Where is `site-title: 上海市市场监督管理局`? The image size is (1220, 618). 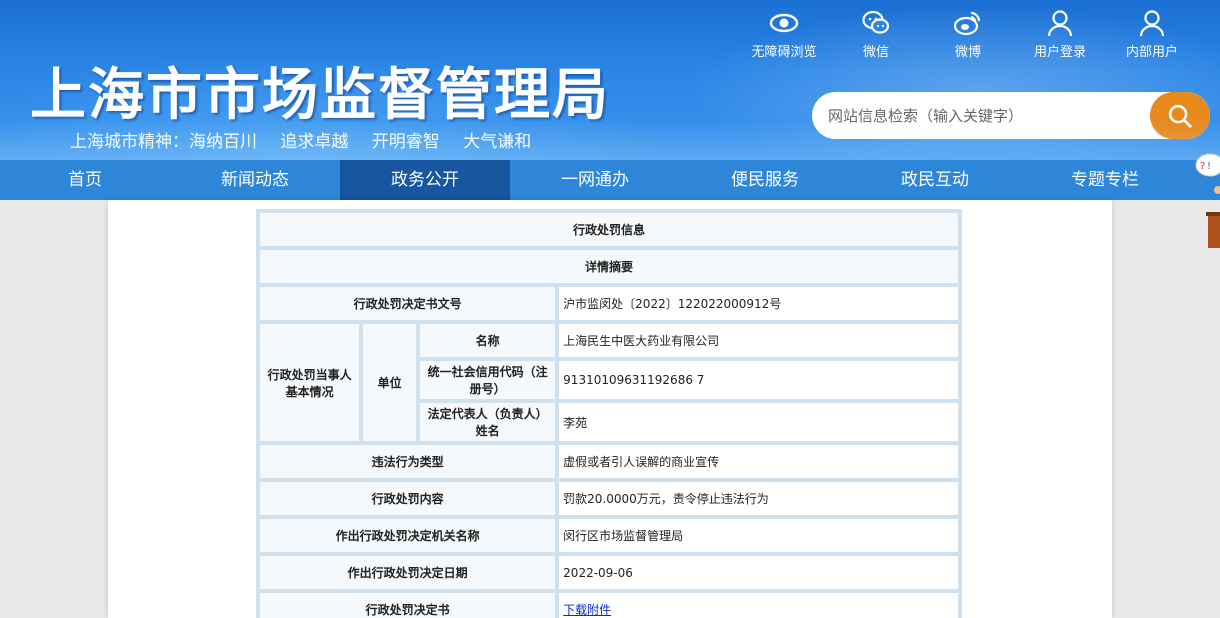 site-title: 上海市市场监督管理局 is located at coordinates (320, 90).